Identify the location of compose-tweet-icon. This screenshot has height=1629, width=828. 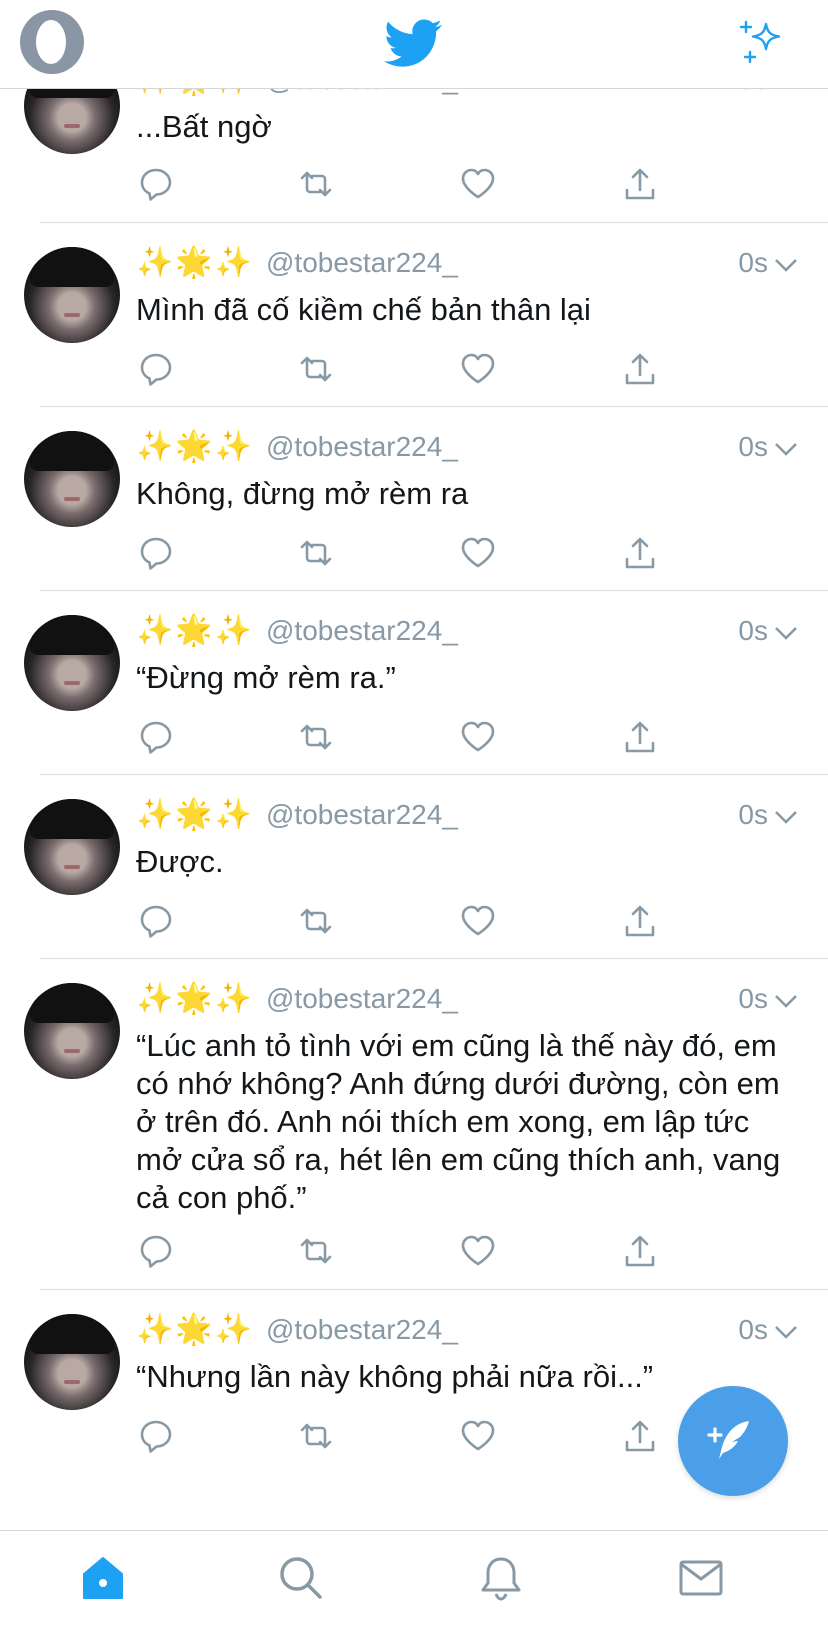
(728, 1440).